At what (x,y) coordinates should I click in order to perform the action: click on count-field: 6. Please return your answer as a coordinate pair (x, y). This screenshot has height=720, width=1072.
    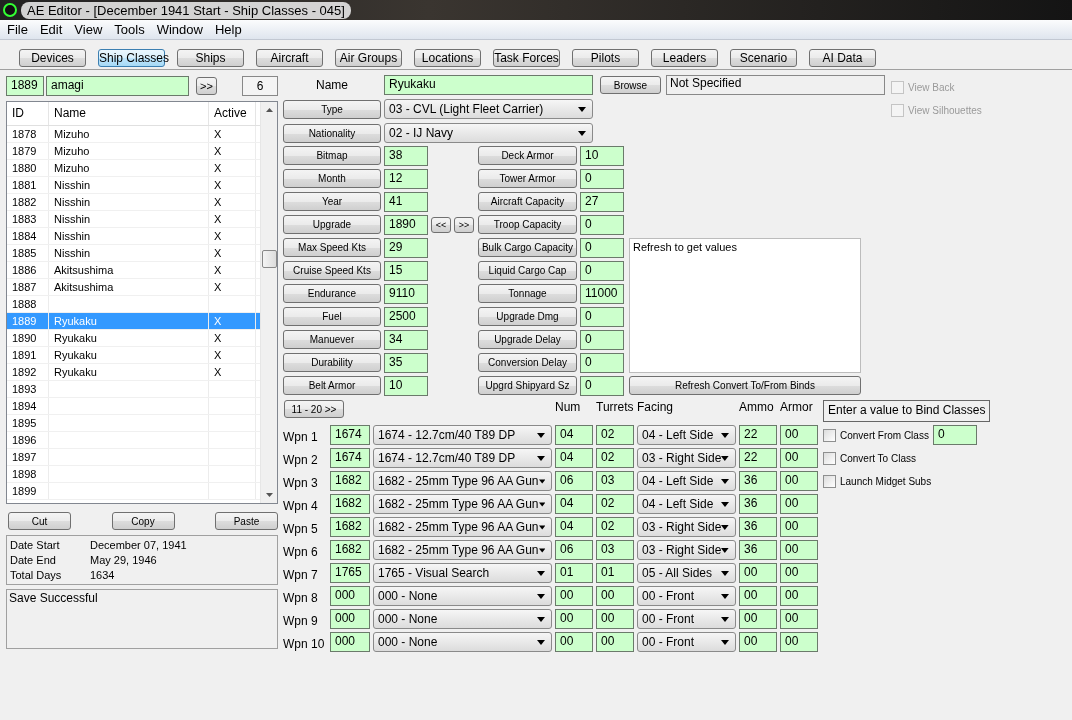
    Looking at the image, I should click on (260, 85).